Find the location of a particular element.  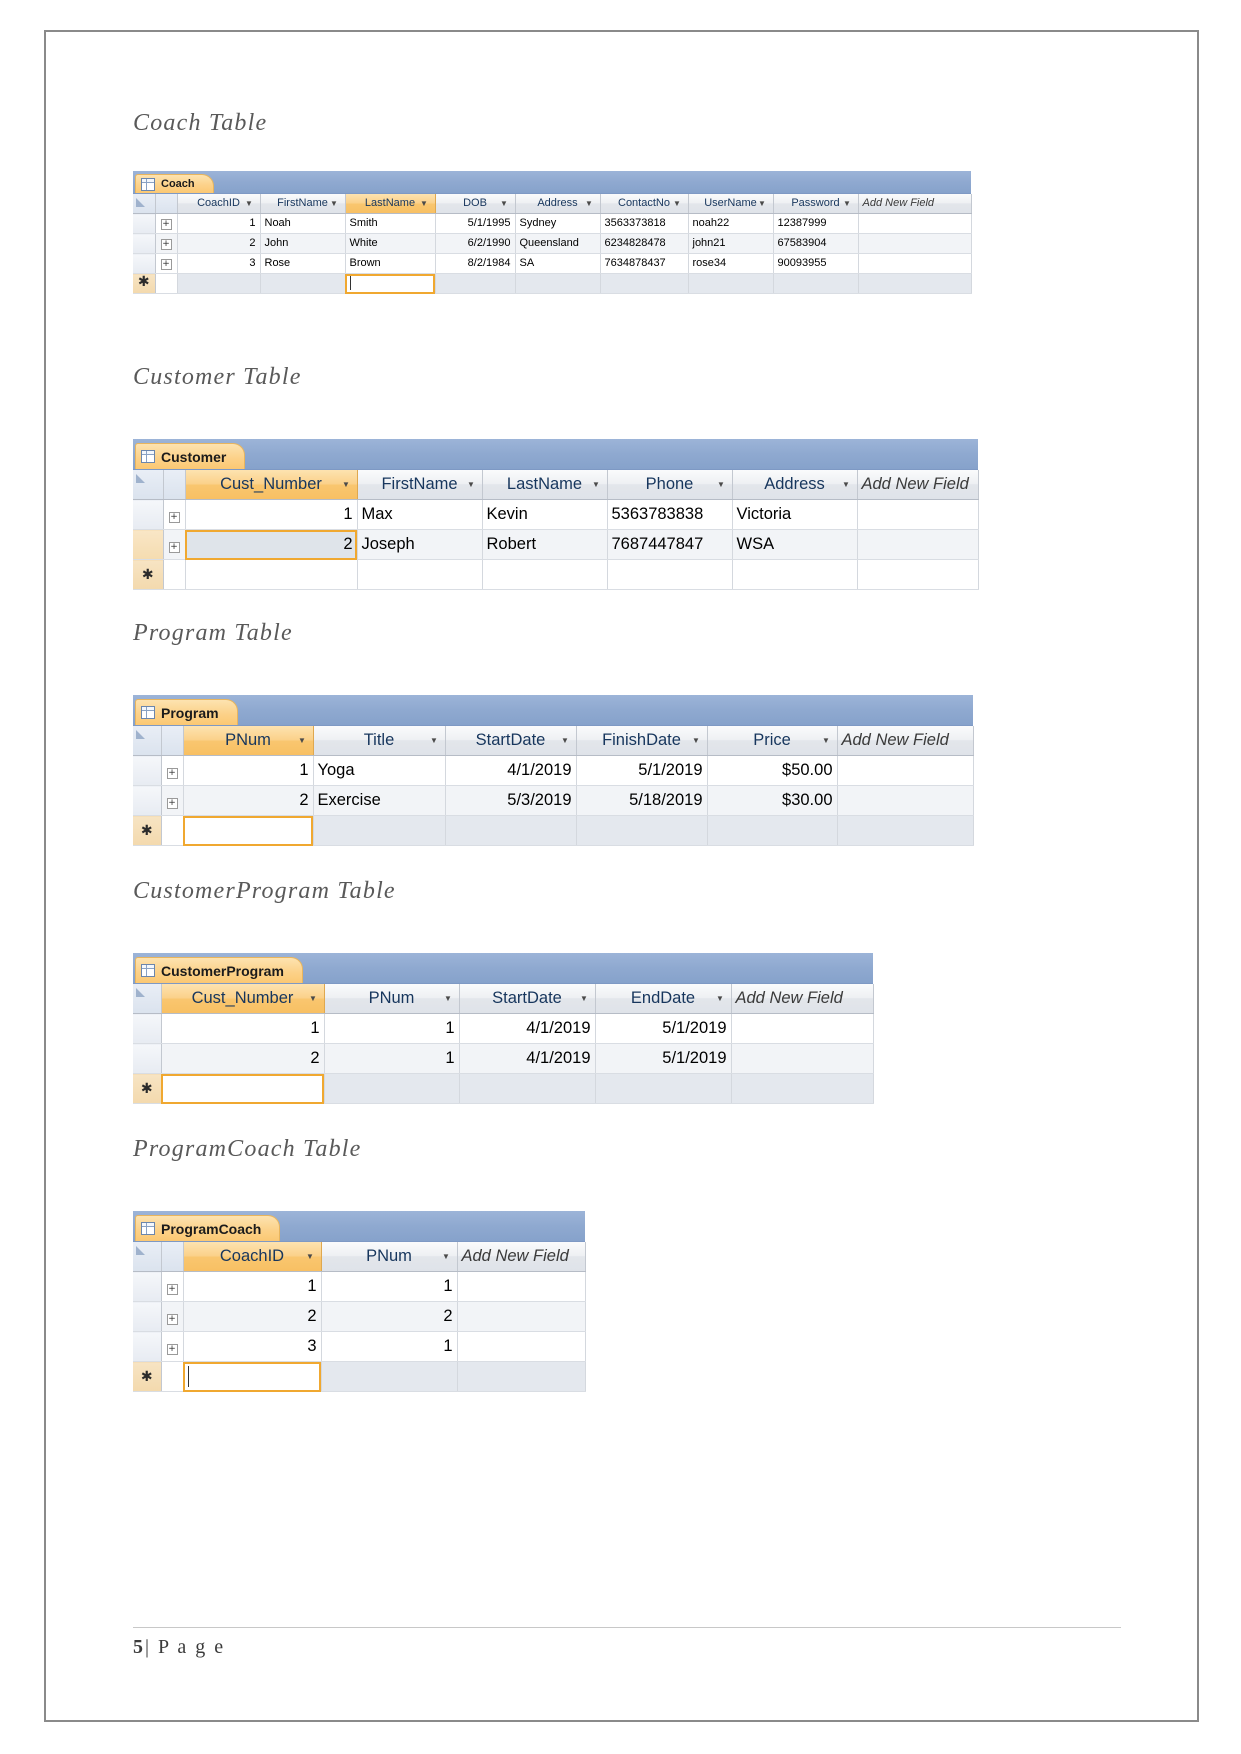

cell-title: Exercise is located at coordinates (379, 800).